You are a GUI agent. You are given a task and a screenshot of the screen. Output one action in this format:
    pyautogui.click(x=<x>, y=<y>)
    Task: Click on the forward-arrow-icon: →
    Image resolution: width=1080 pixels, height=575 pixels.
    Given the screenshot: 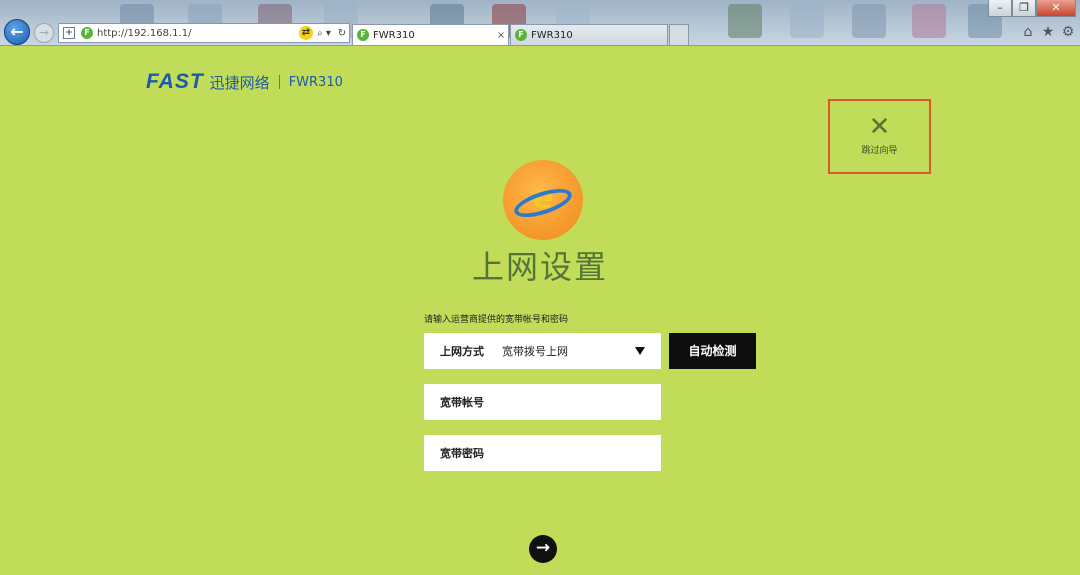 What is the action you would take?
    pyautogui.click(x=44, y=32)
    